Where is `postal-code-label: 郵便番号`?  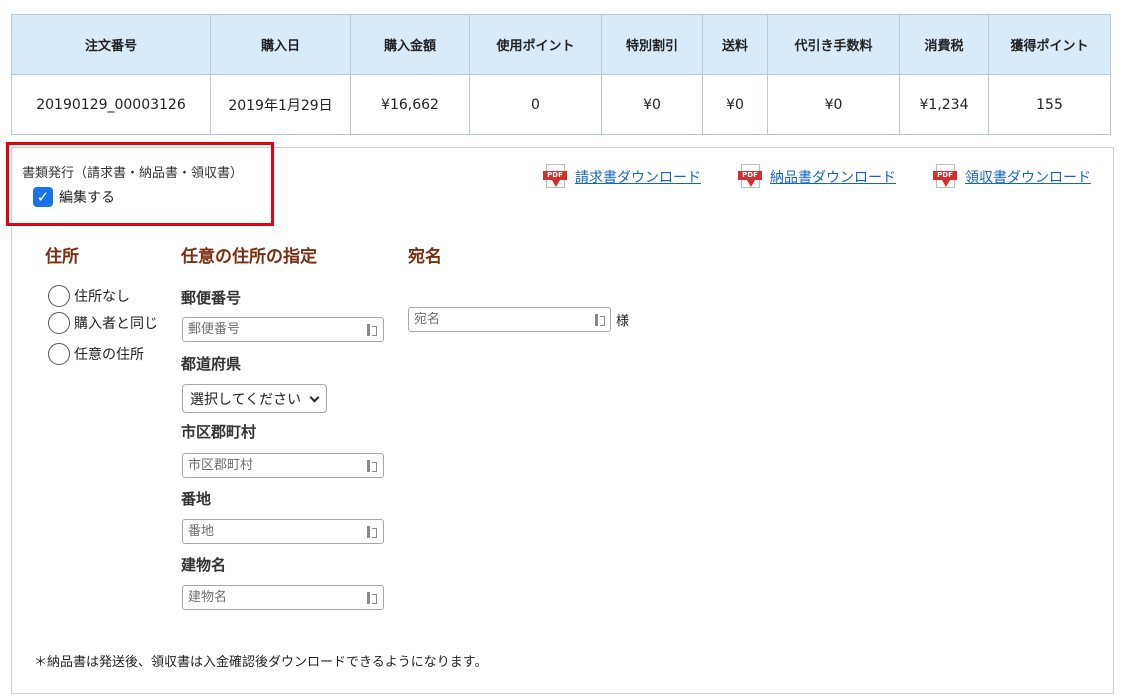 postal-code-label: 郵便番号 is located at coordinates (211, 298).